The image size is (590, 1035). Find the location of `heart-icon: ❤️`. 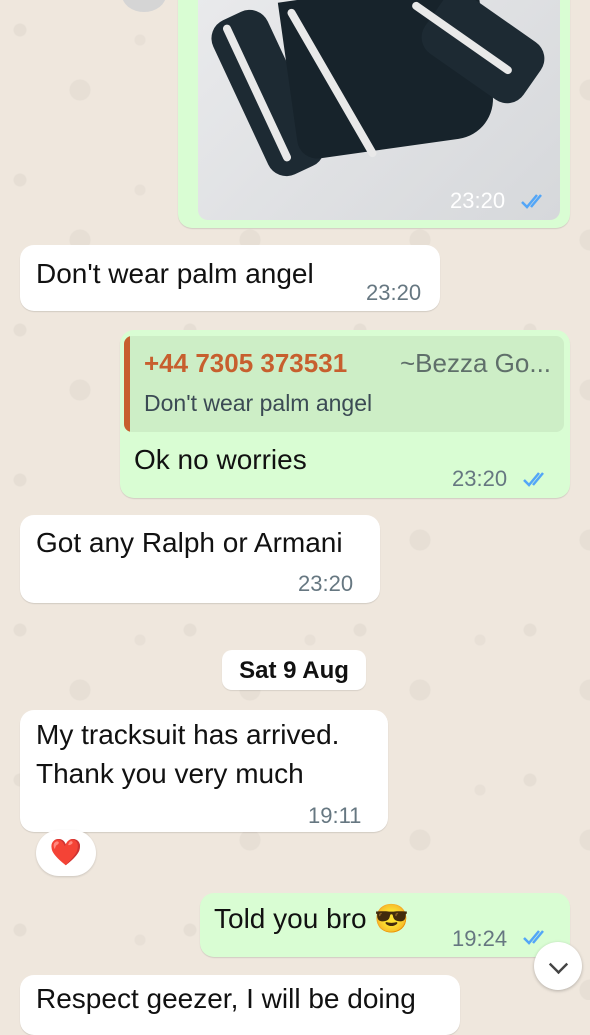

heart-icon: ❤️ is located at coordinates (66, 852).